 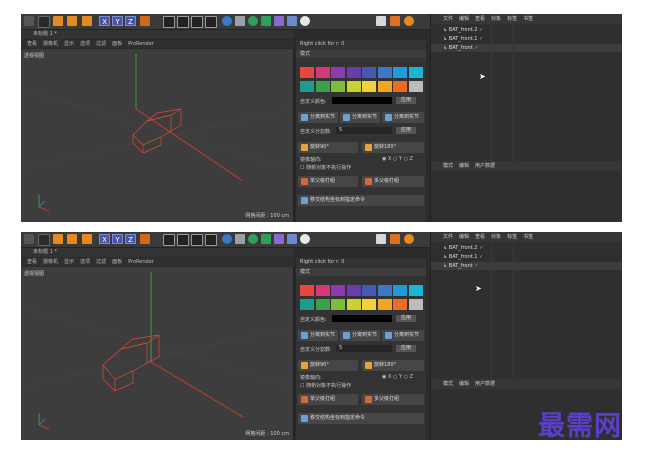 I want to click on viewport-menu-options: 选项, so click(x=85, y=44).